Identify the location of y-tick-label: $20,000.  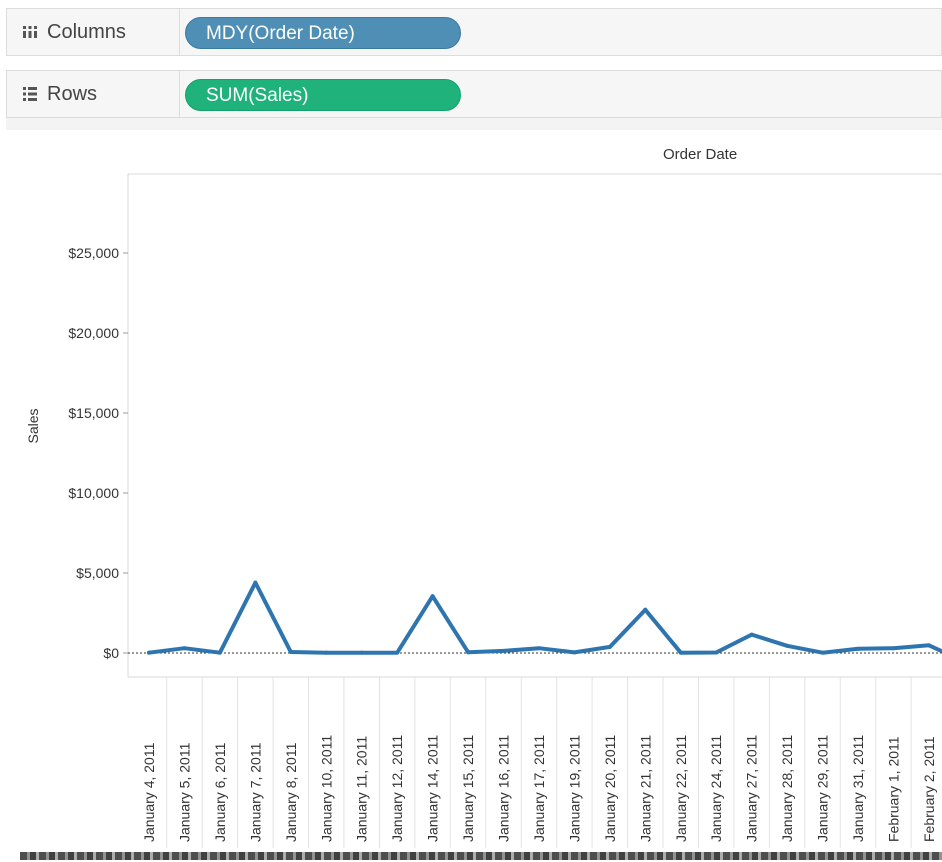
(93, 333).